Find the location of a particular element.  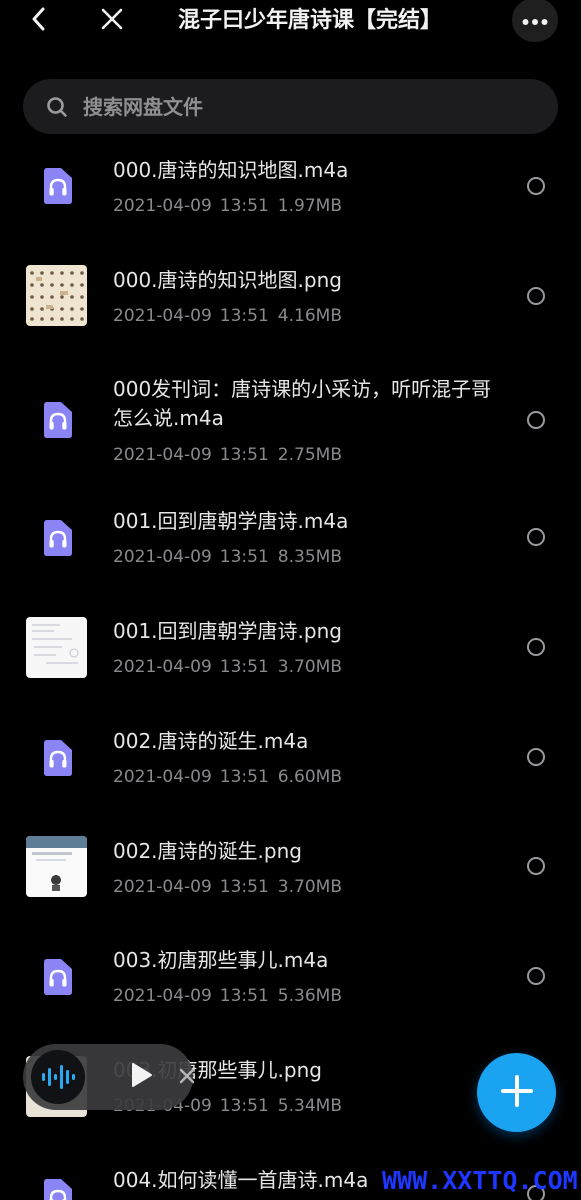

file-meta: 2021-04-09 13:51 1.97MB is located at coordinates (227, 206).